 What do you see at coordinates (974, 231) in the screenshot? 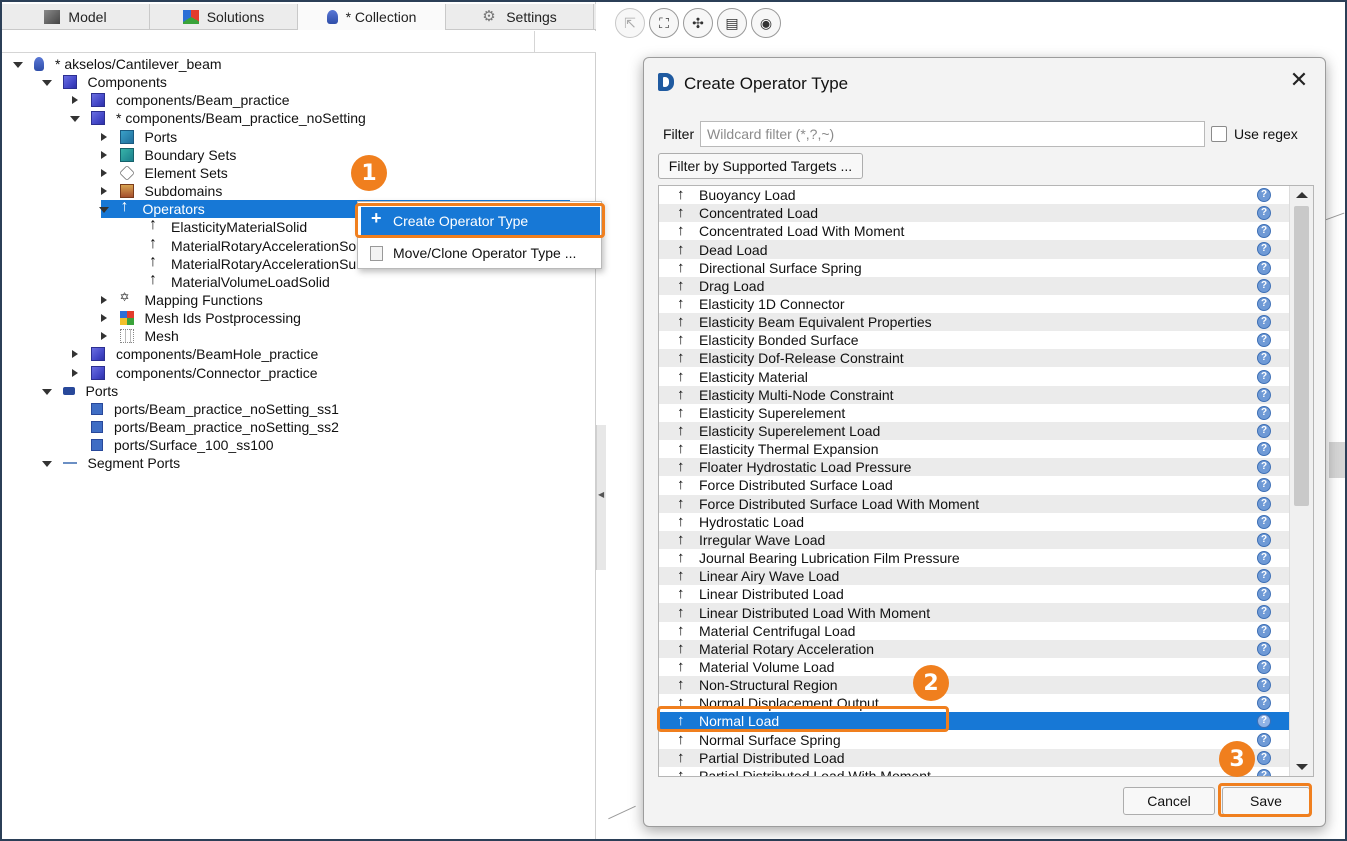
I see `list-item: ↑ Concentrated Load With Moment?` at bounding box center [974, 231].